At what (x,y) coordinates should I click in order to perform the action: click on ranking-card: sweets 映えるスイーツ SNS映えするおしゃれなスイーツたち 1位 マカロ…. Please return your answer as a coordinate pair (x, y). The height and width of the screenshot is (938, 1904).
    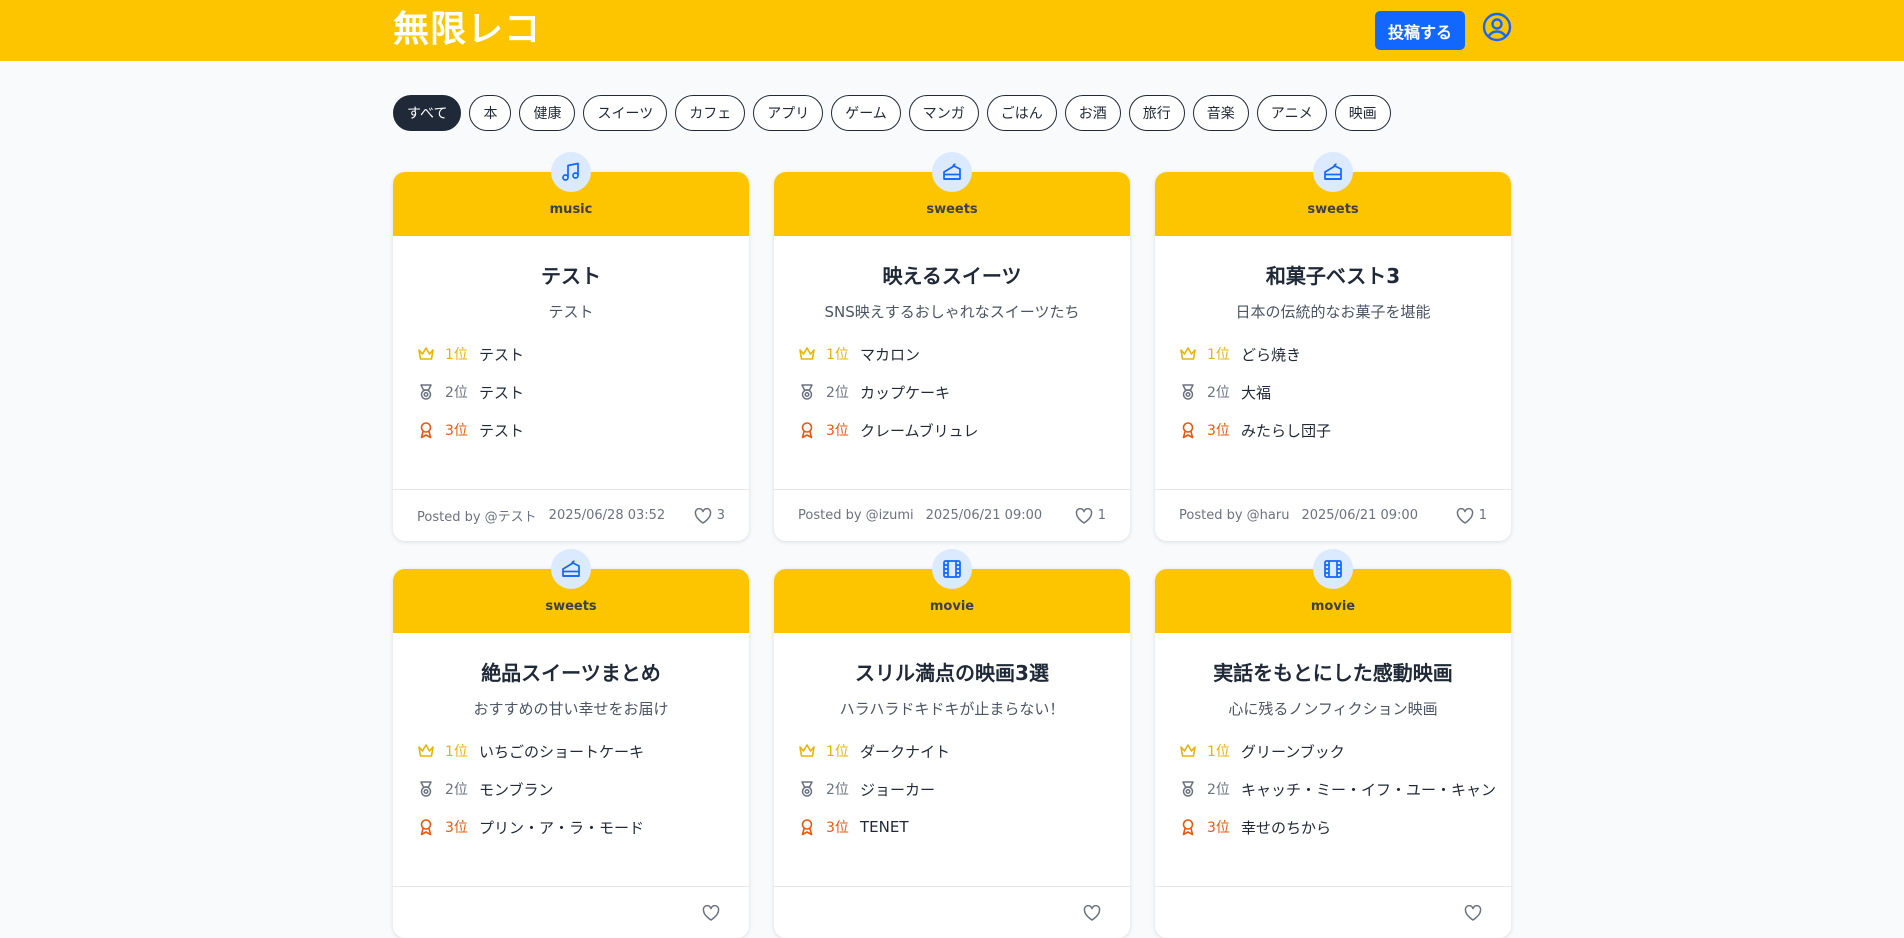
    Looking at the image, I should click on (952, 346).